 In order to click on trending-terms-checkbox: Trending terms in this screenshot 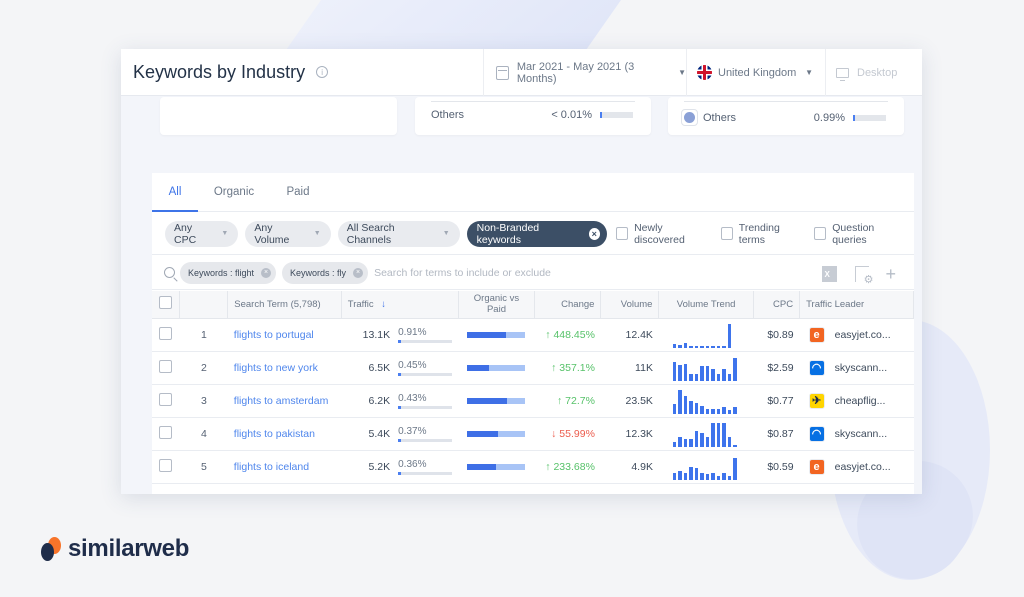, I will do `click(762, 233)`.